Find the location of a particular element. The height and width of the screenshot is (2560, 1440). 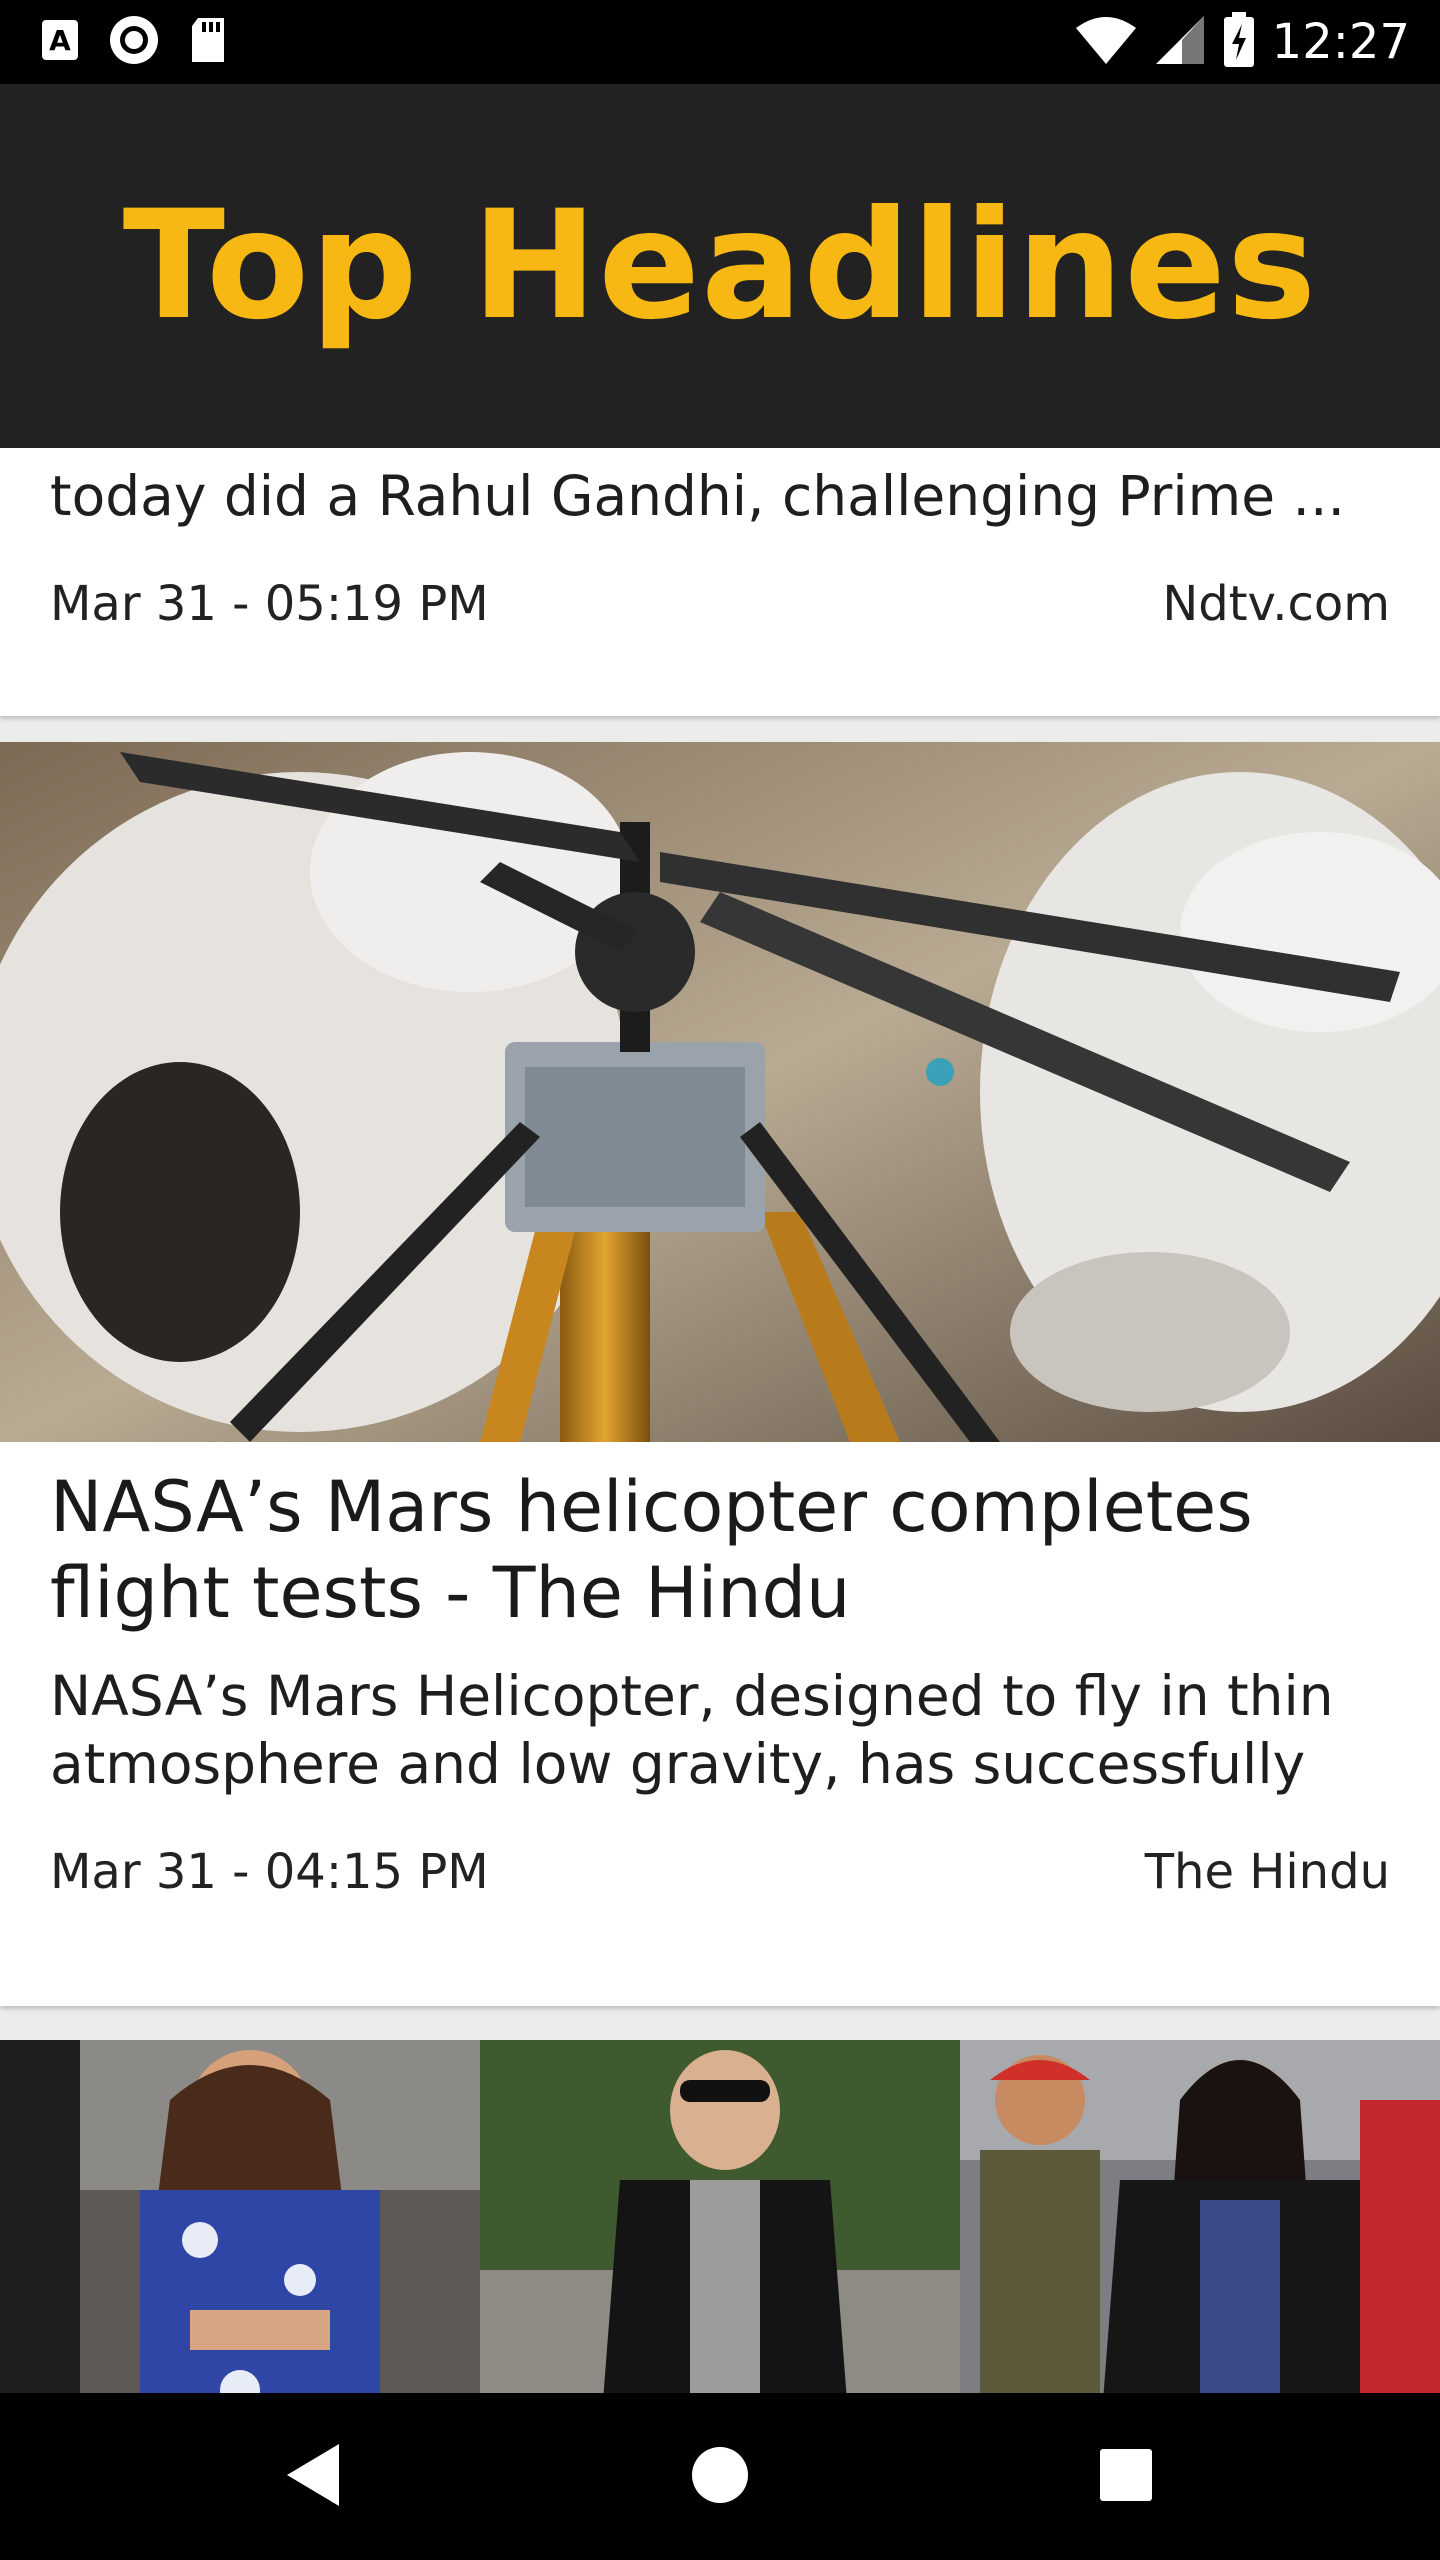

page-title: Top Headlines is located at coordinates (720, 266).